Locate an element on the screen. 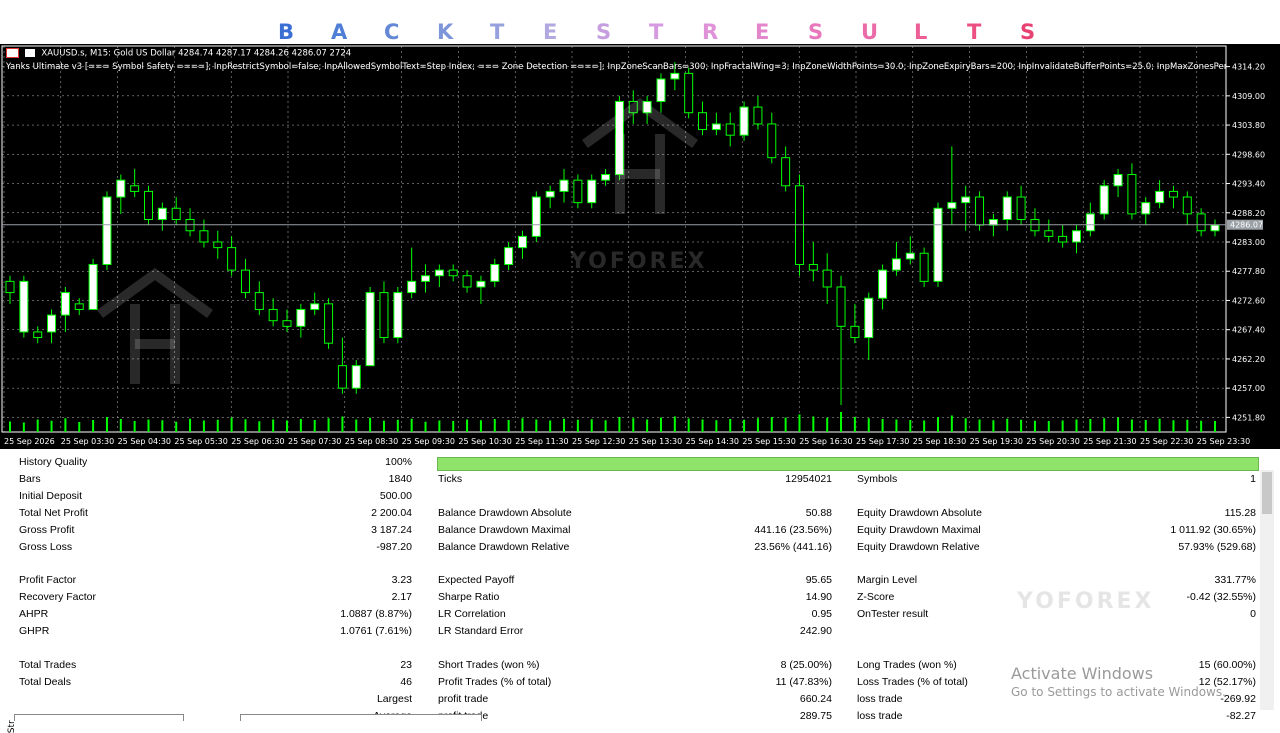  report-label: GHPR is located at coordinates (34, 631).